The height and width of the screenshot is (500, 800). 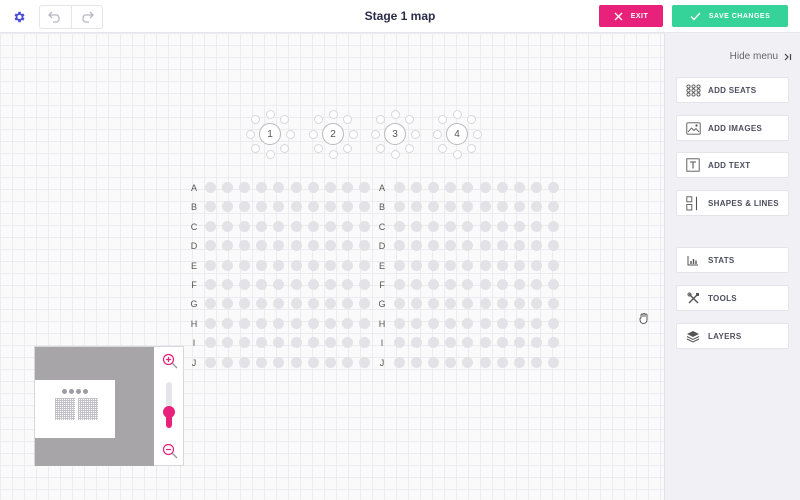 I want to click on round-table: 2, so click(x=333, y=134).